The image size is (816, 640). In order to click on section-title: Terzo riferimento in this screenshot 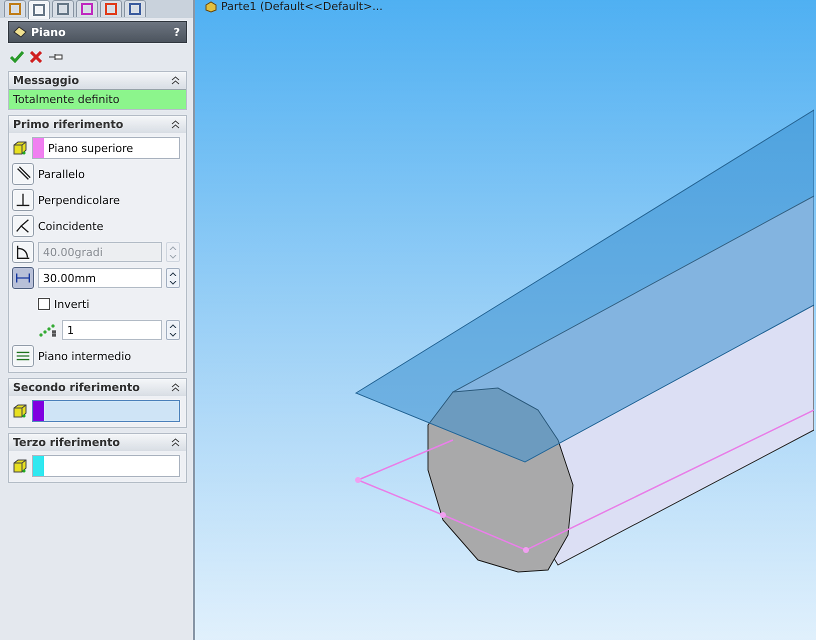, I will do `click(66, 442)`.